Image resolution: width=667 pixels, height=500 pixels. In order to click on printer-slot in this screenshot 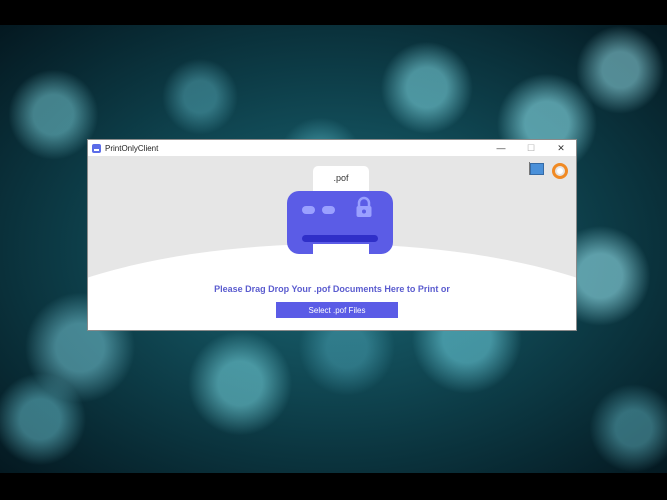, I will do `click(340, 238)`.